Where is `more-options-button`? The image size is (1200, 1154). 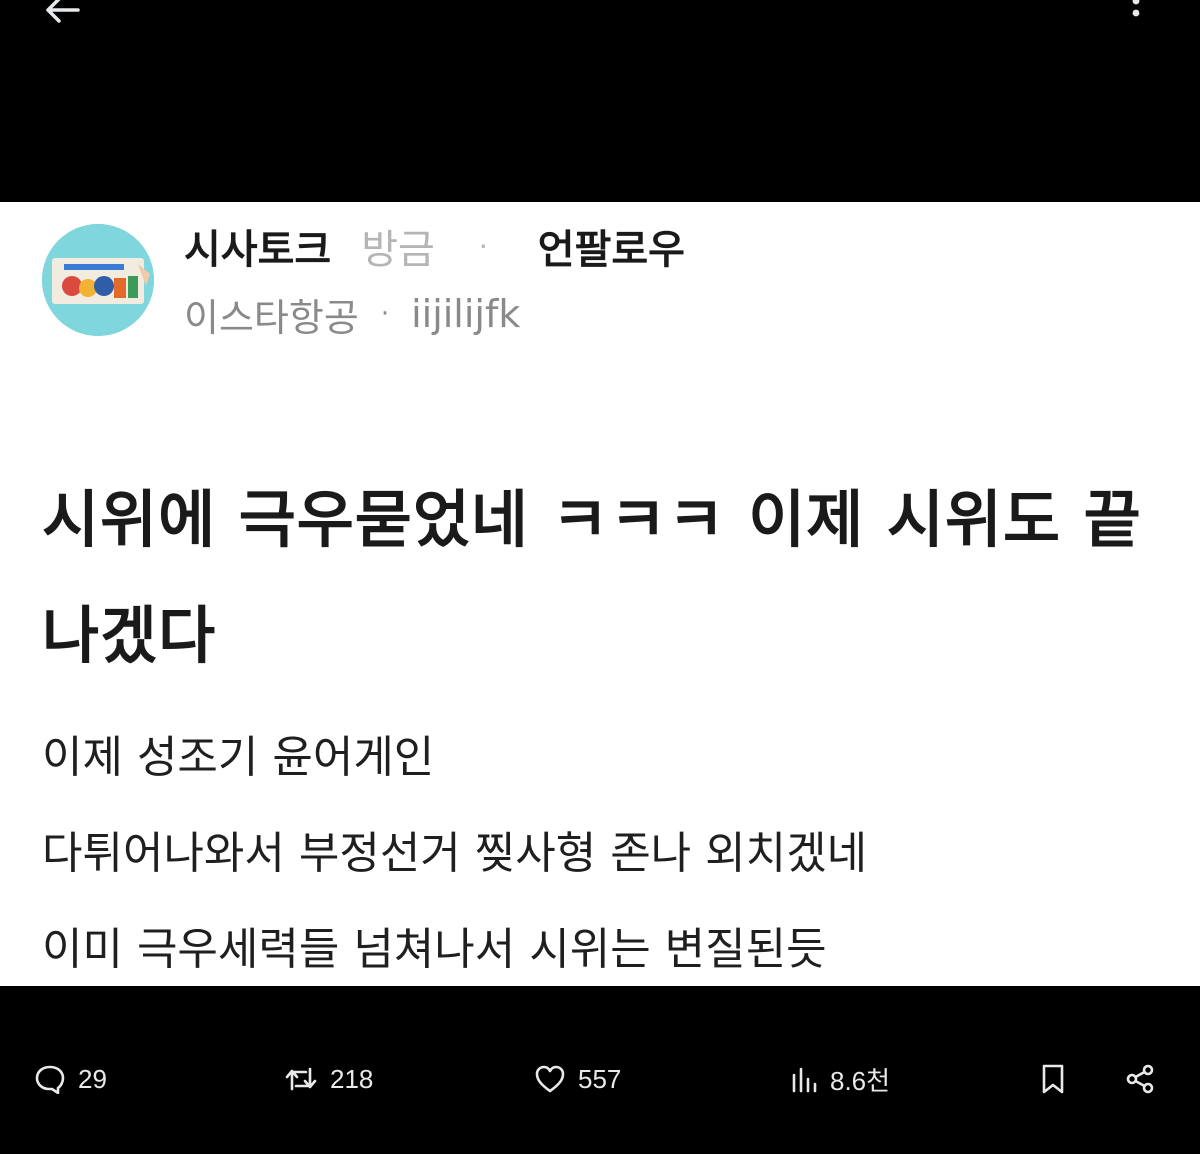
more-options-button is located at coordinates (1136, 14).